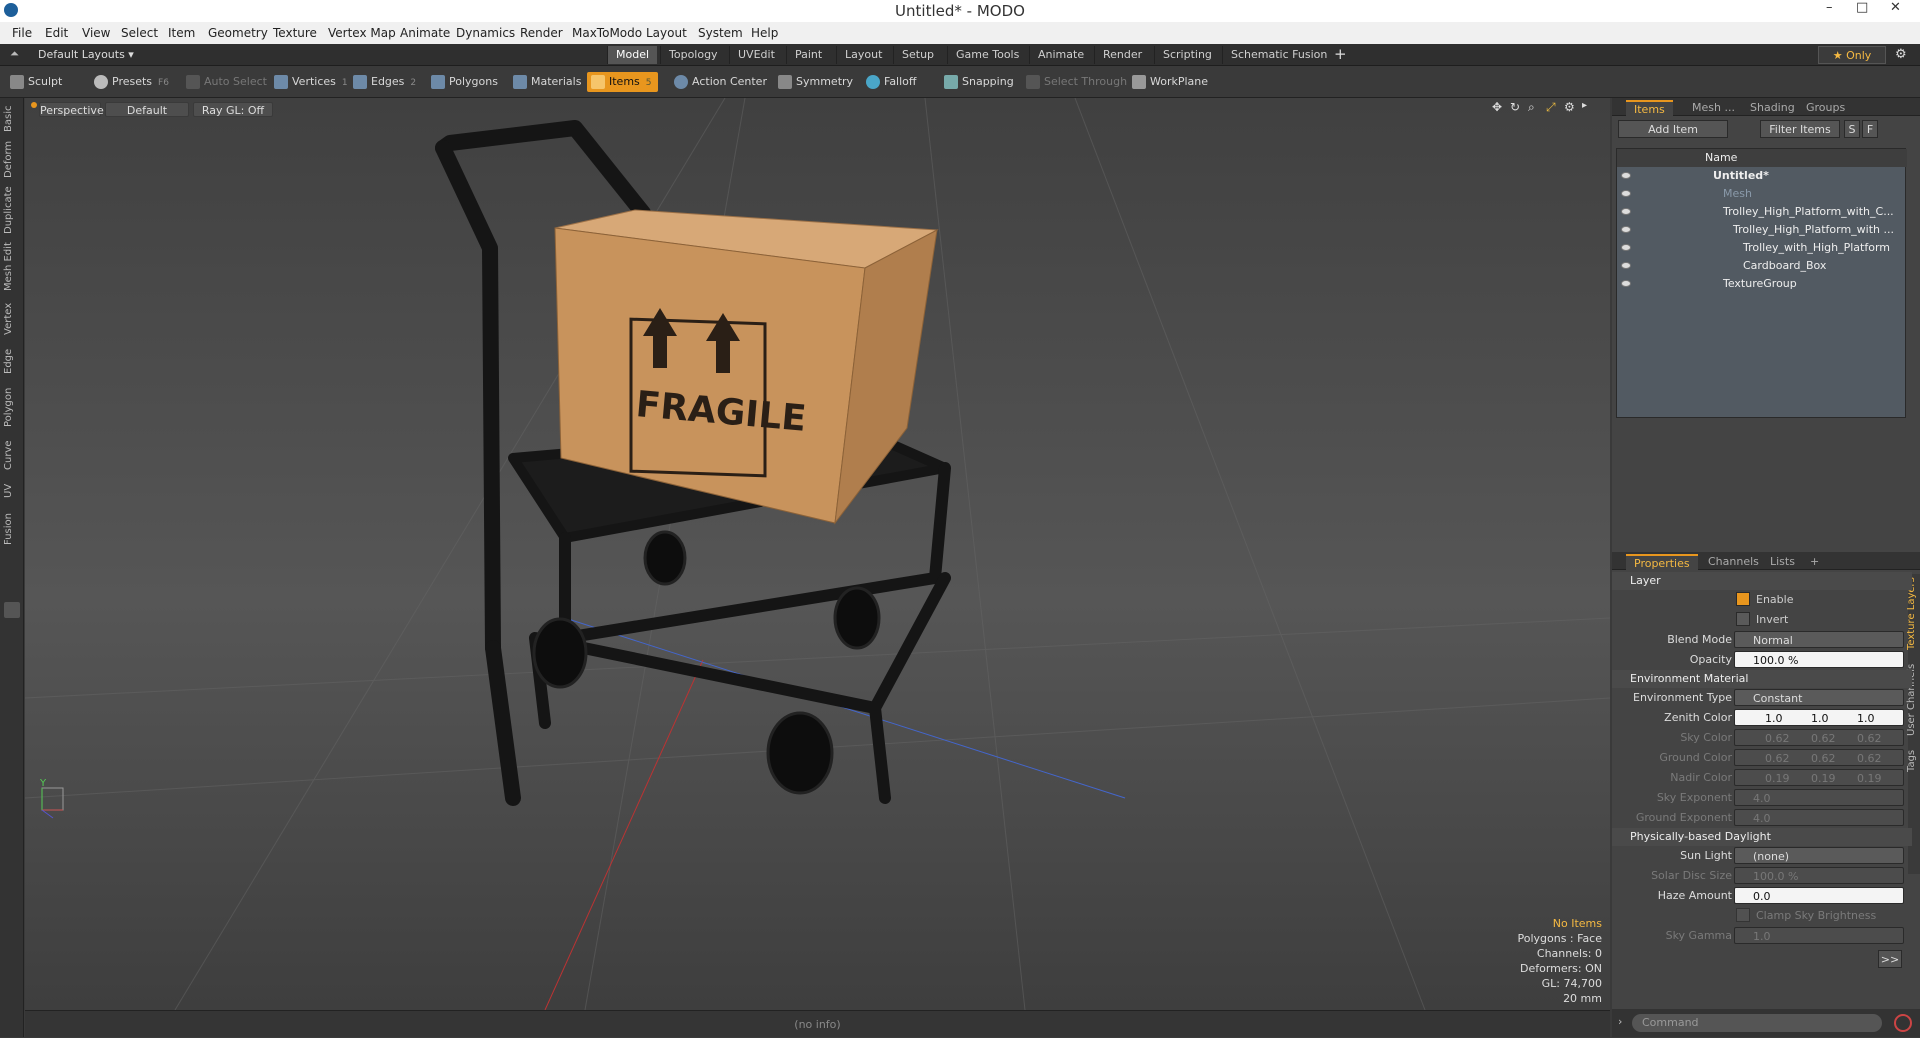  I want to click on snapping-button: Snapping, so click(980, 82).